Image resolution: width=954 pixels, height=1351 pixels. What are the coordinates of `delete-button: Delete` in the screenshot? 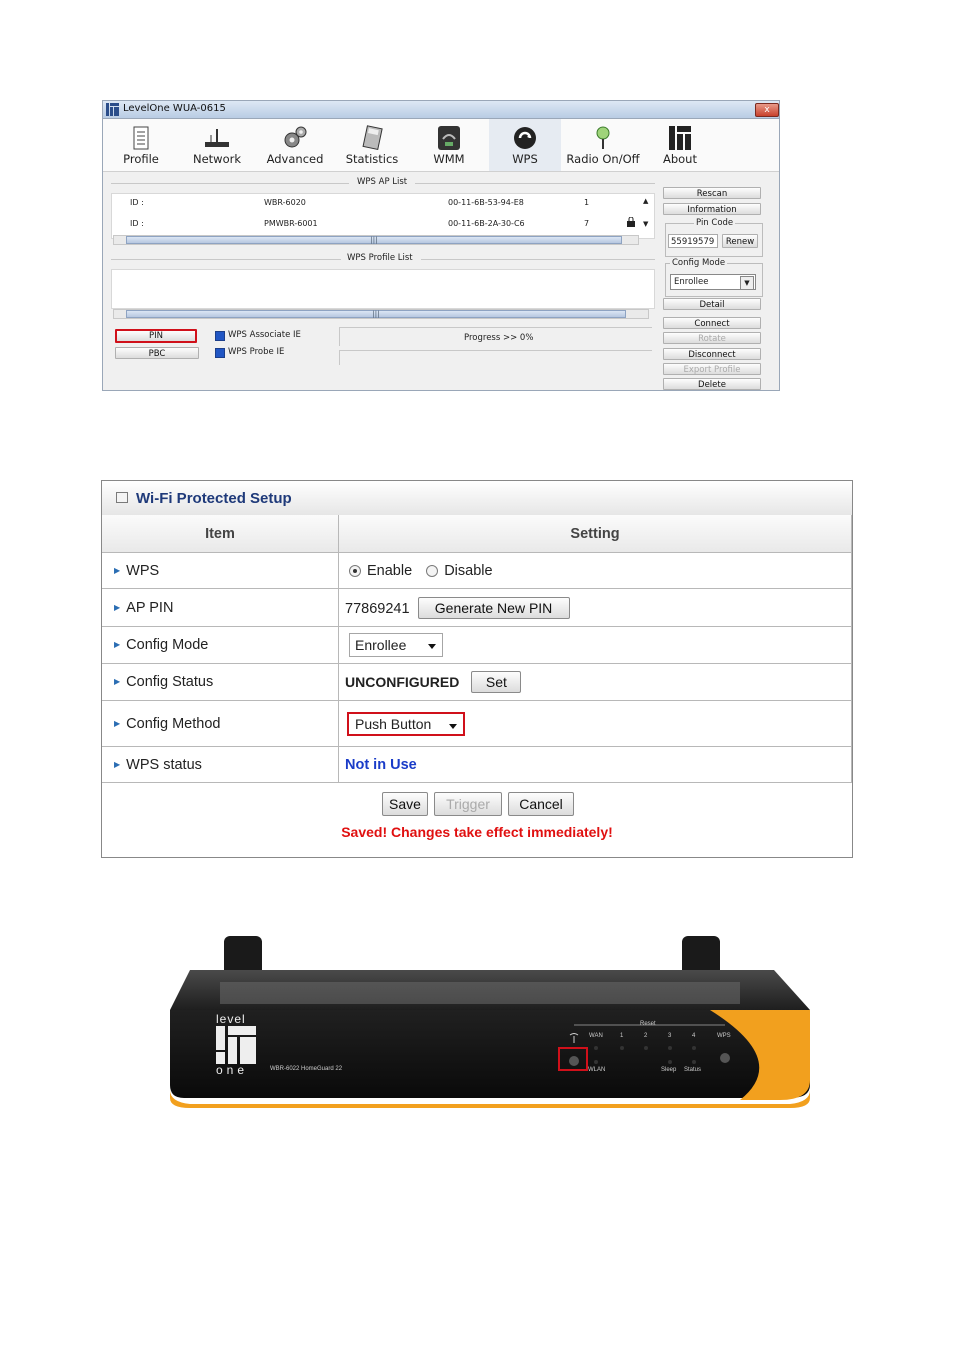 It's located at (712, 384).